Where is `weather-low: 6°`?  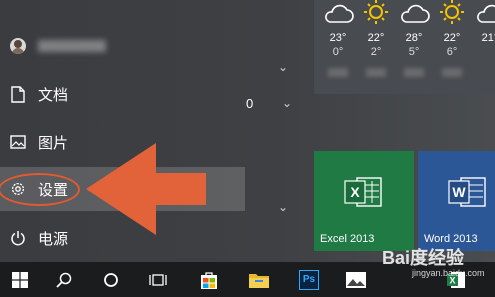 weather-low: 6° is located at coordinates (452, 52).